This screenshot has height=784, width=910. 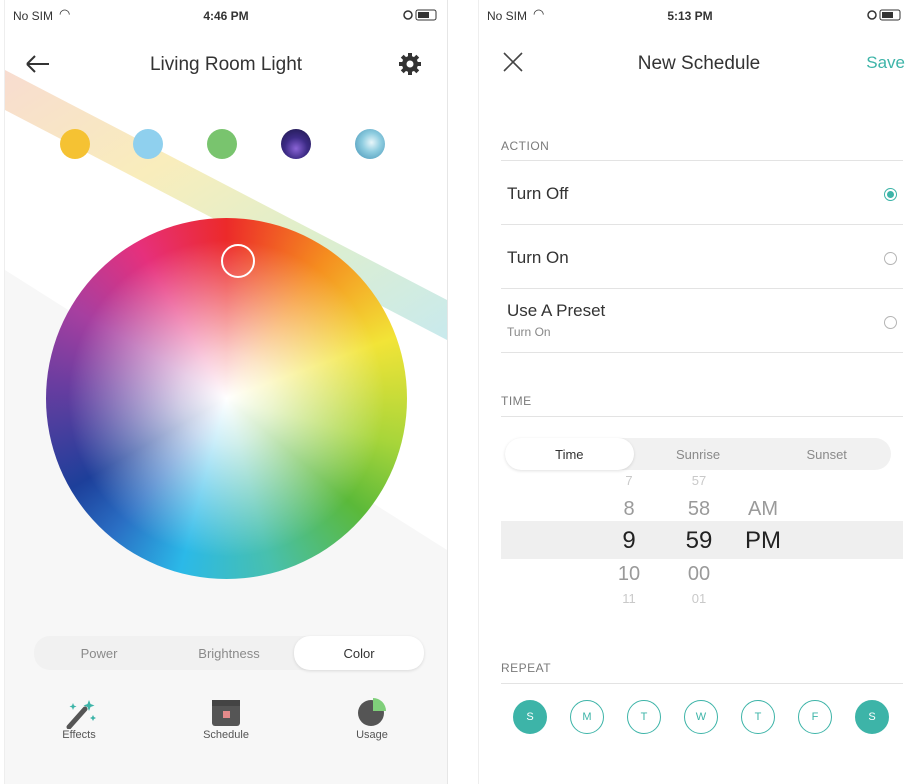 What do you see at coordinates (826, 454) in the screenshot?
I see `tab-sunset: Sunset` at bounding box center [826, 454].